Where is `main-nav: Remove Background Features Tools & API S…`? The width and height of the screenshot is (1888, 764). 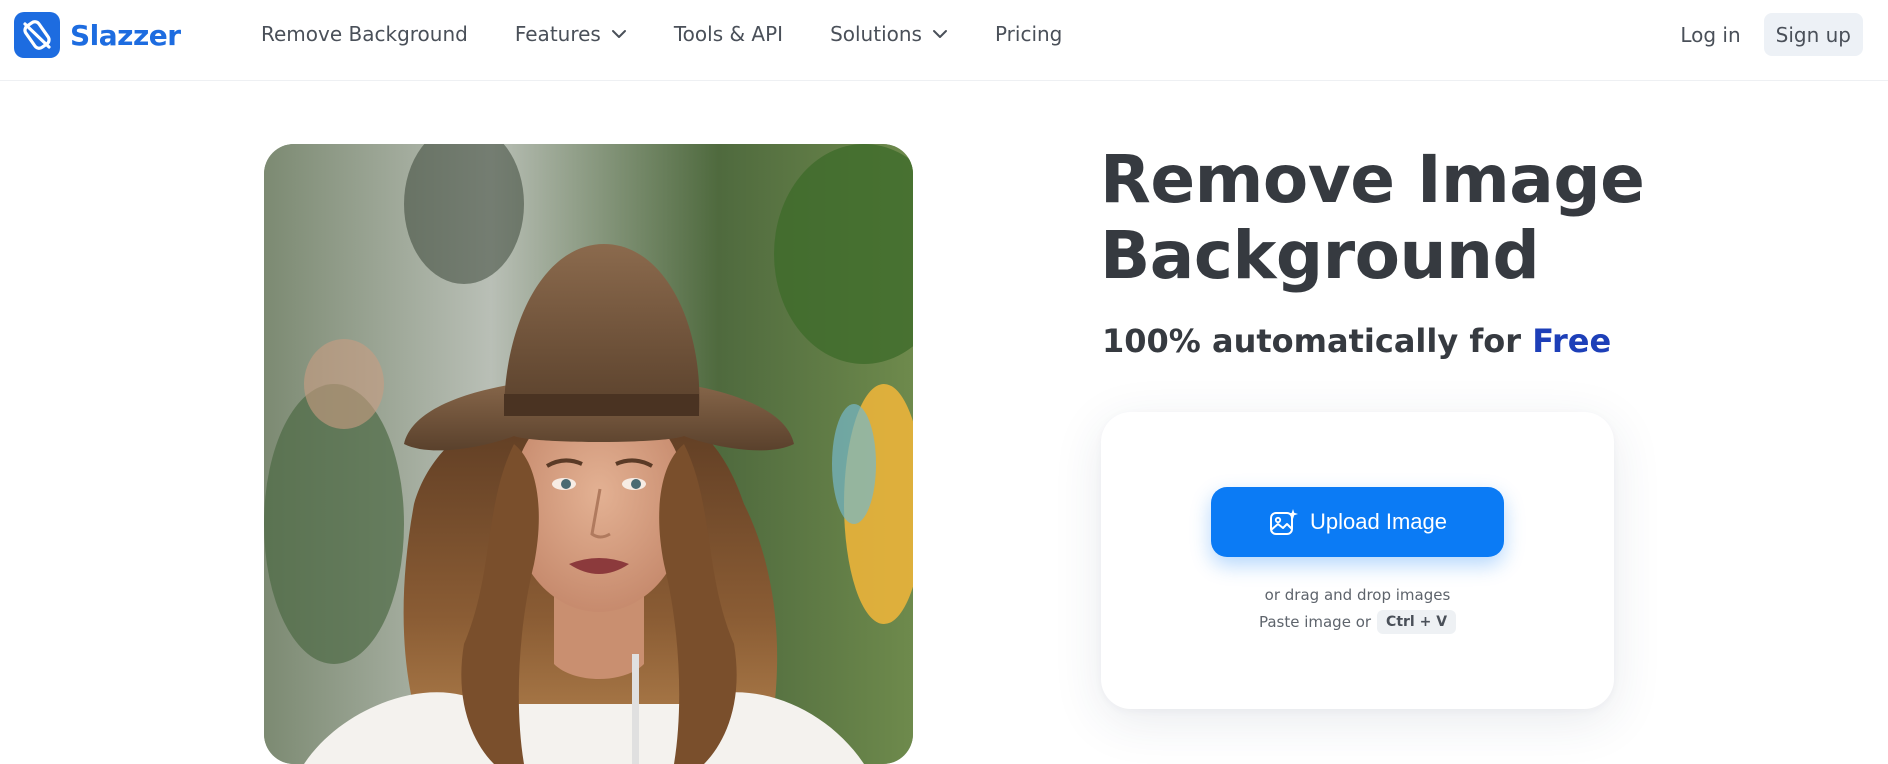 main-nav: Remove Background Features Tools & API S… is located at coordinates (685, 33).